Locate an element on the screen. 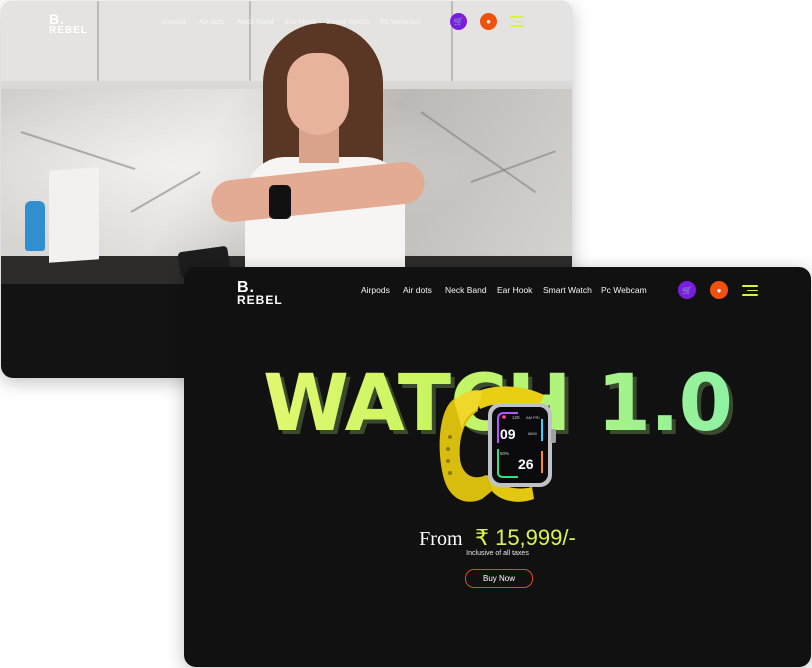  tax-note: Inclusive of all taxes is located at coordinates (497, 553).